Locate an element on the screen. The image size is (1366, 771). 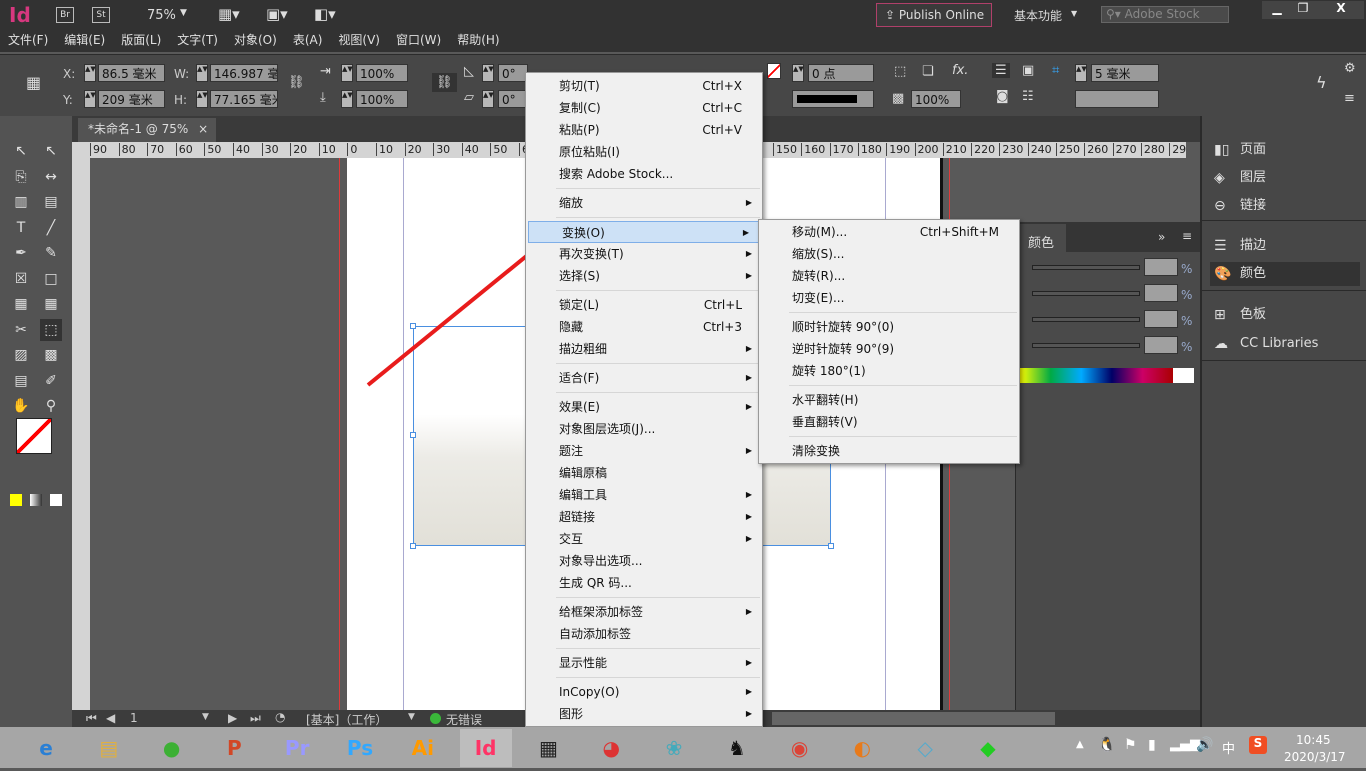
w-field: 146.987 毫米 is located at coordinates (244, 73).